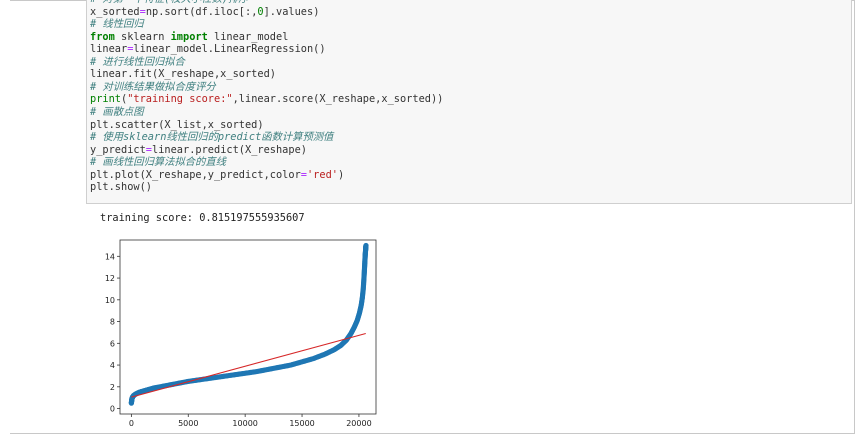 This screenshot has width=860, height=441. What do you see at coordinates (244, 423) in the screenshot?
I see `x-tick-label: 10000` at bounding box center [244, 423].